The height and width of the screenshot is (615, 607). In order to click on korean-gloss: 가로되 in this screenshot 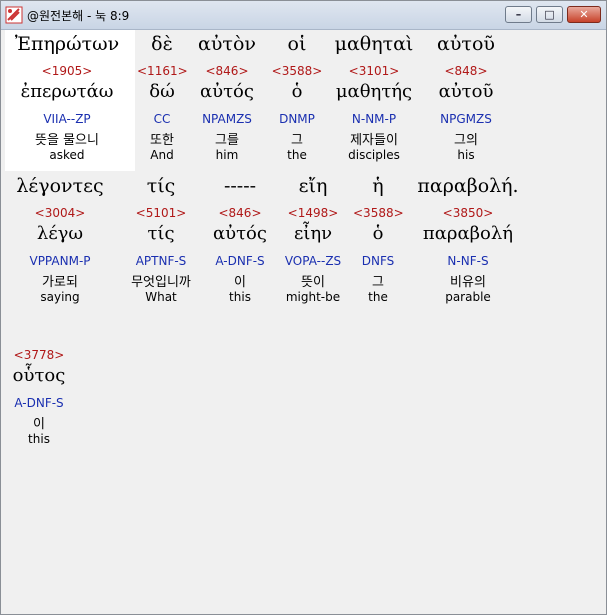, I will do `click(60, 282)`.